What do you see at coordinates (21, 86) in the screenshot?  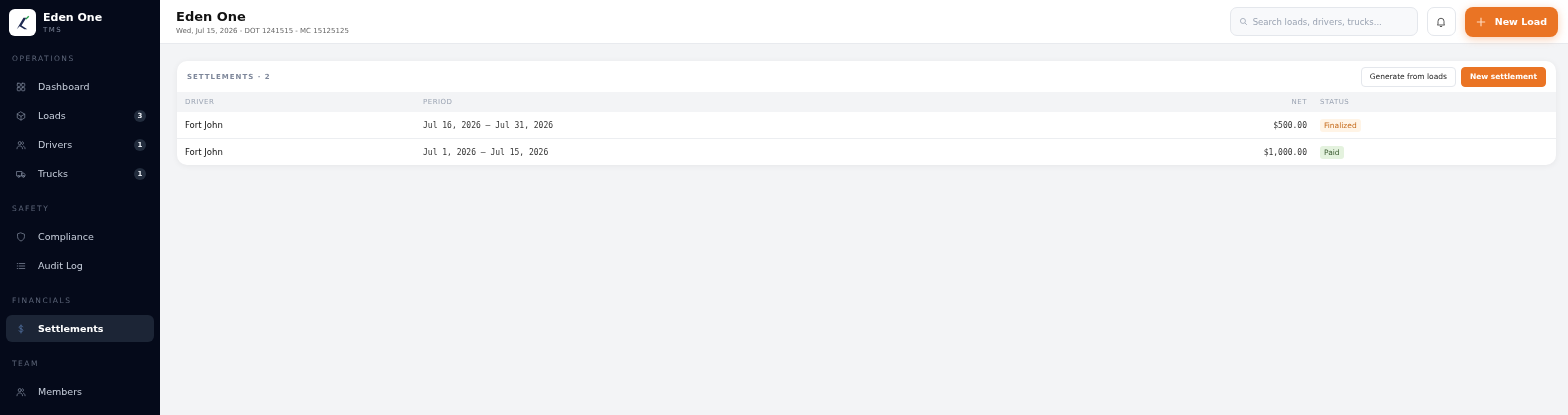 I see `grid-icon` at bounding box center [21, 86].